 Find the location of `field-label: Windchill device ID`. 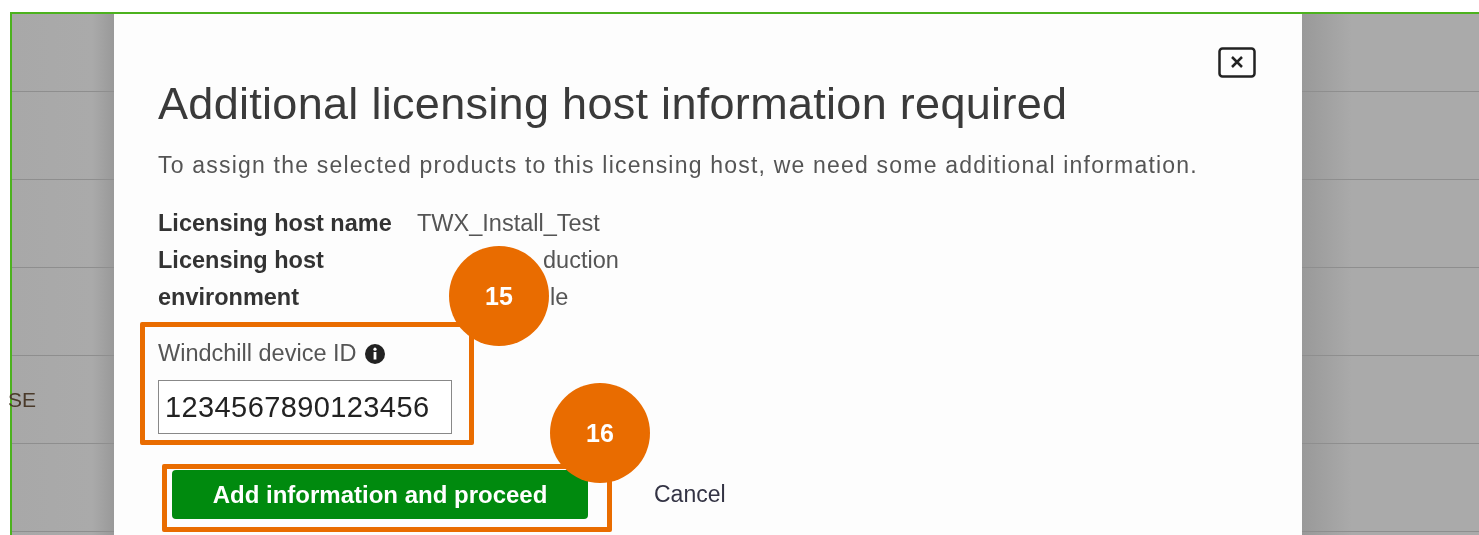

field-label: Windchill device ID is located at coordinates (257, 353).